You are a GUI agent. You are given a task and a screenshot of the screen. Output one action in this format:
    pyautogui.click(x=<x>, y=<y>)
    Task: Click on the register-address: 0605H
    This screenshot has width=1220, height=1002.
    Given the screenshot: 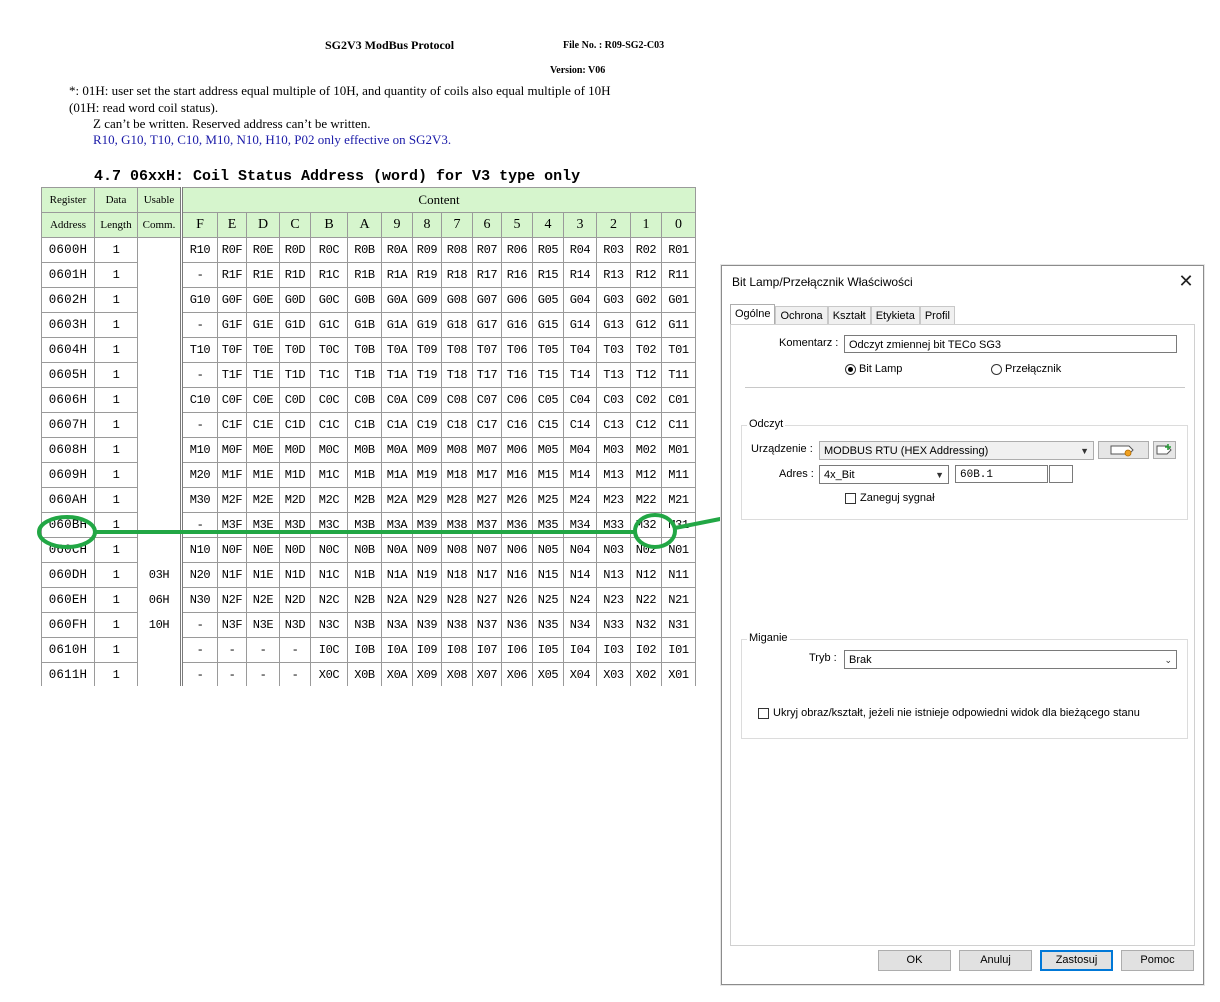 What is the action you would take?
    pyautogui.click(x=68, y=375)
    